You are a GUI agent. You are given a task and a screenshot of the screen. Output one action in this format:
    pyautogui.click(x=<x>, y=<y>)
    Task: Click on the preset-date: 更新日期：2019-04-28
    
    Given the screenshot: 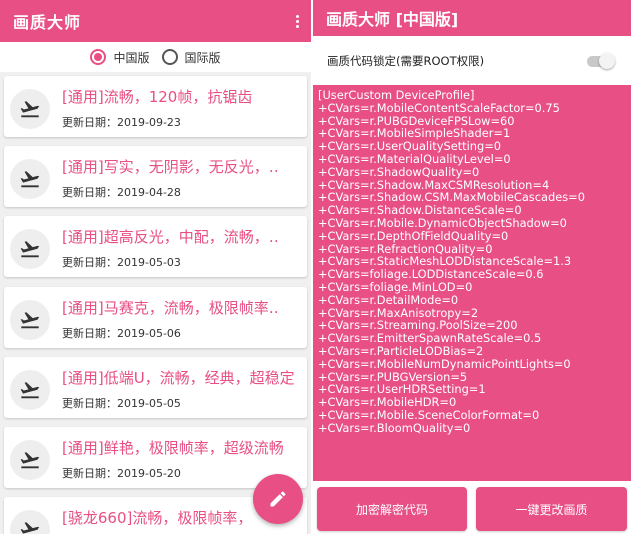 What is the action you would take?
    pyautogui.click(x=121, y=192)
    